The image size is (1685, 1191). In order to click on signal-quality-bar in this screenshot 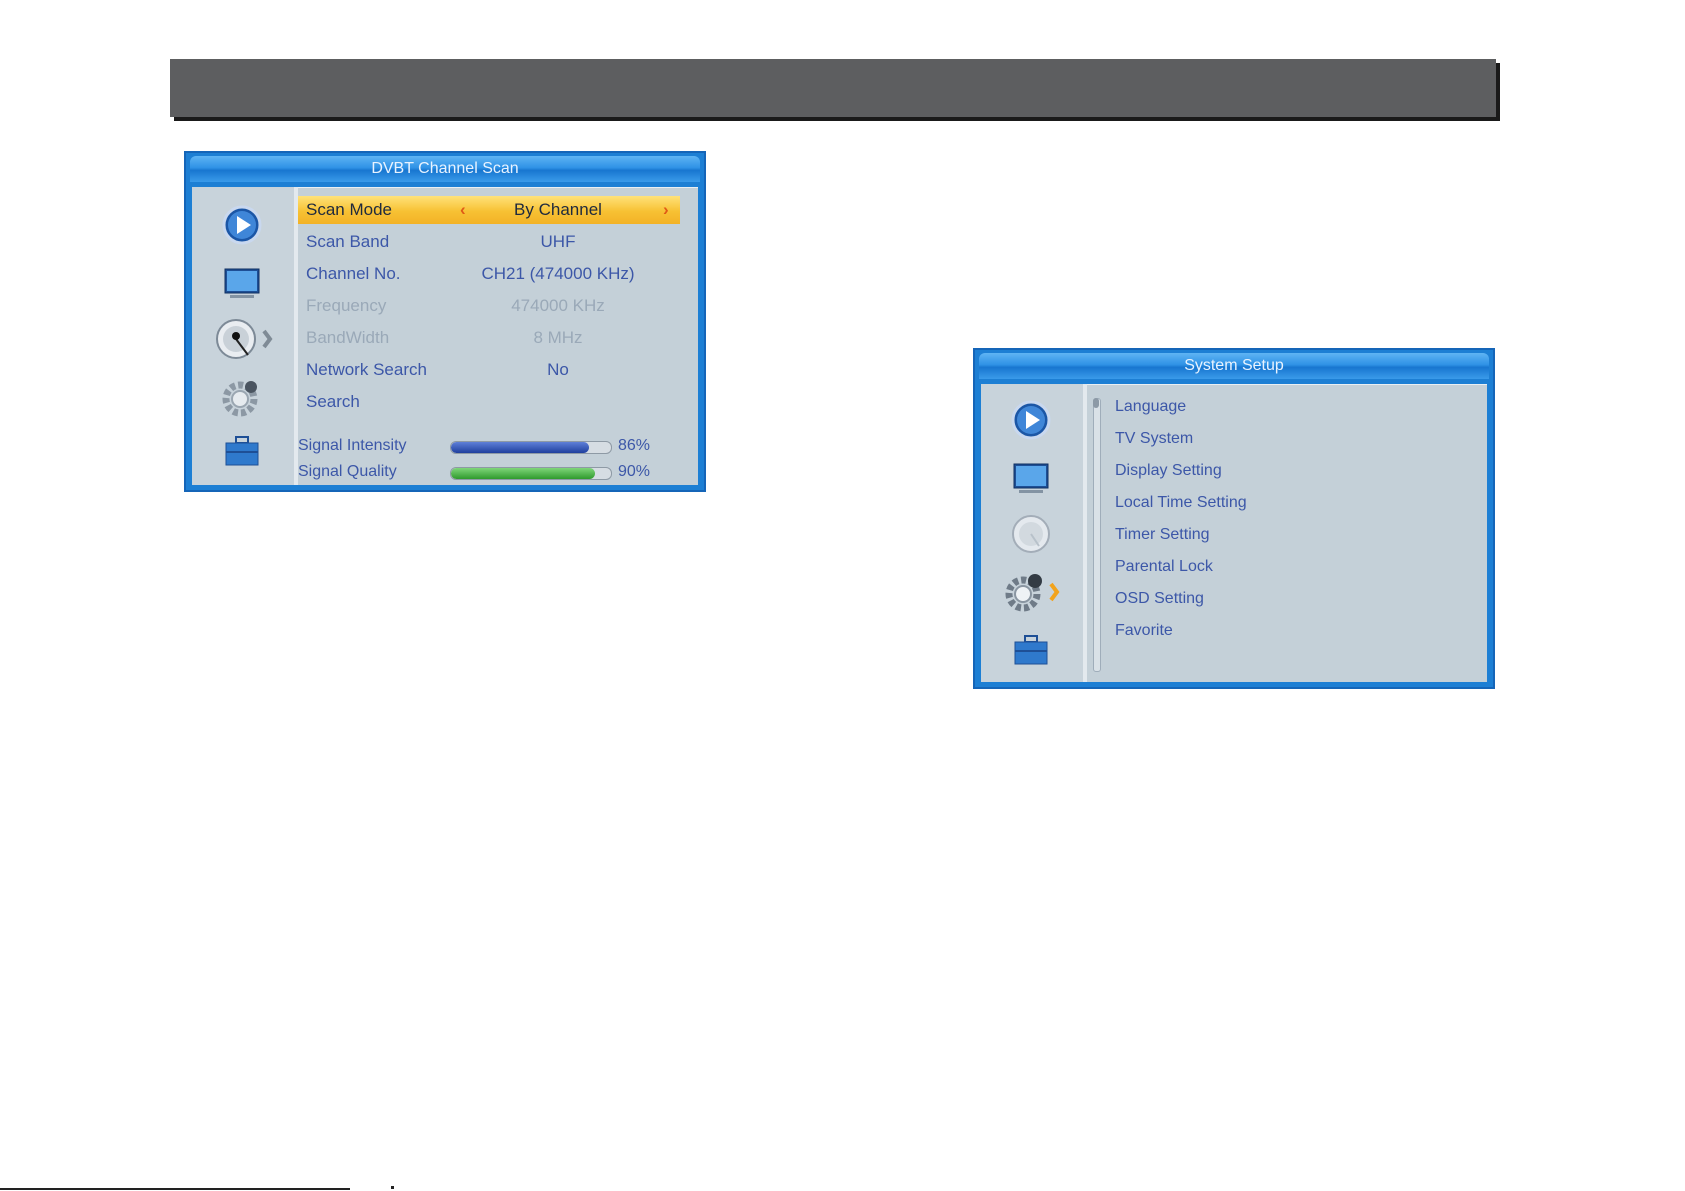, I will do `click(531, 473)`.